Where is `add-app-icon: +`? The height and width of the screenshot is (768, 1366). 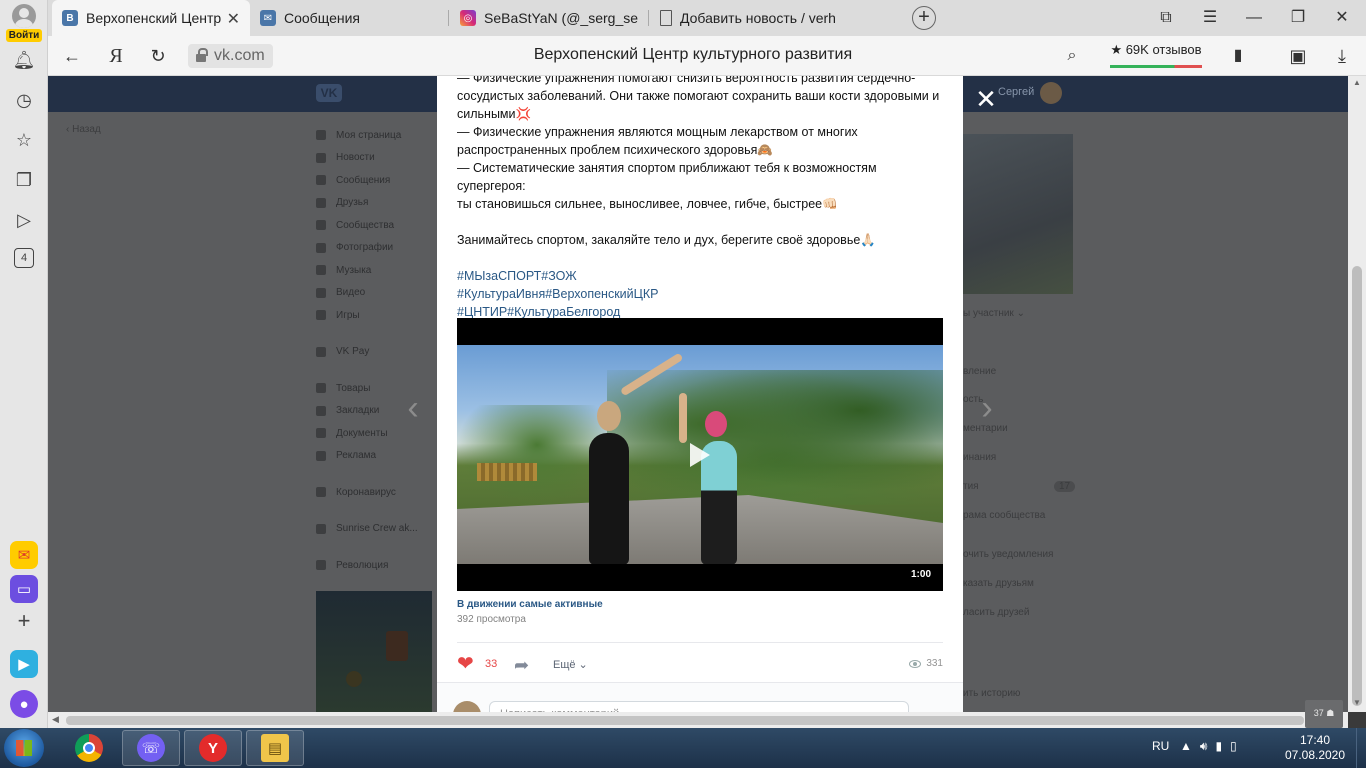
add-app-icon: + is located at coordinates (24, 620).